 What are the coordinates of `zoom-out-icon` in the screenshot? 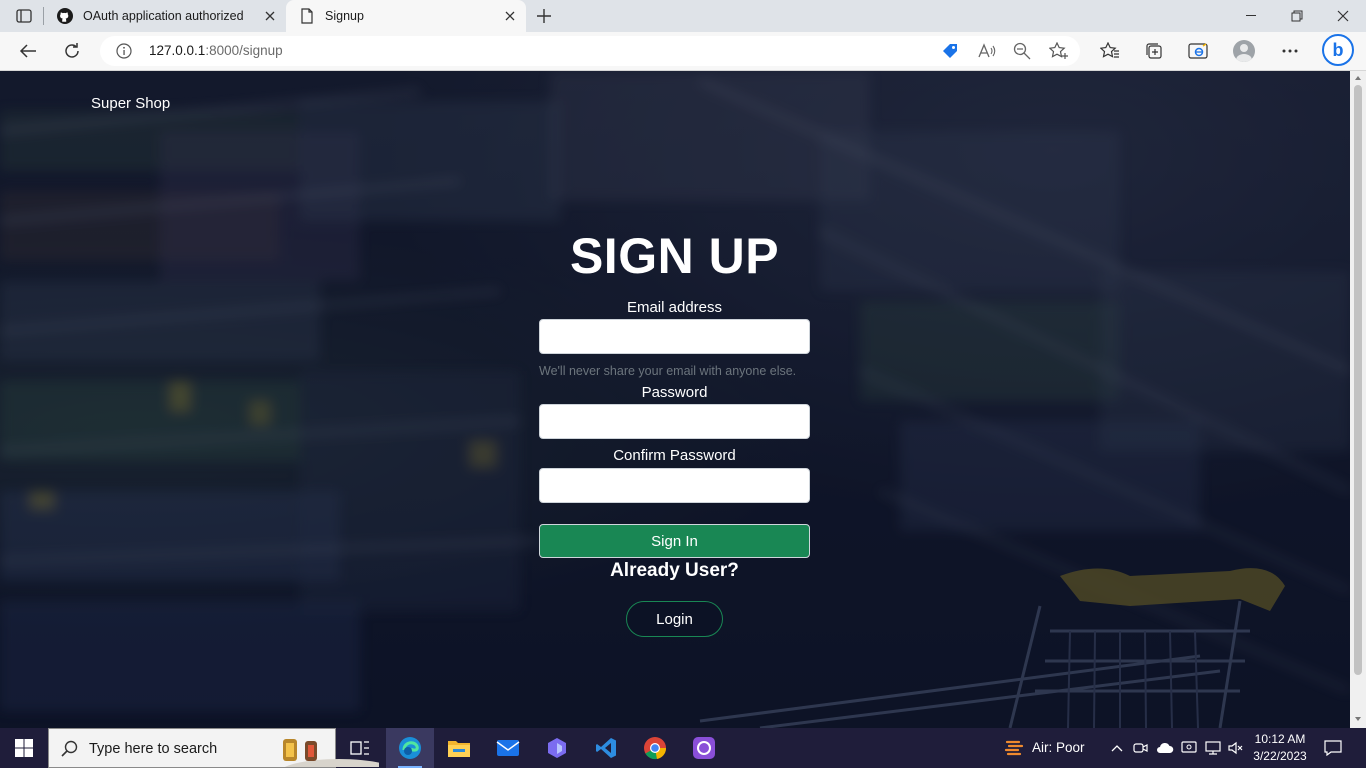 It's located at (1022, 51).